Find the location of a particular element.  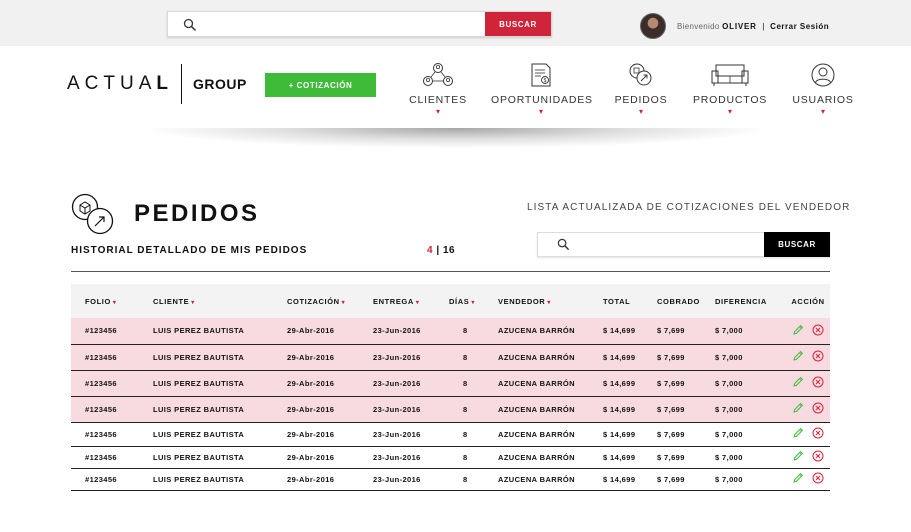

nav-label: PRODUCTOS is located at coordinates (730, 100).